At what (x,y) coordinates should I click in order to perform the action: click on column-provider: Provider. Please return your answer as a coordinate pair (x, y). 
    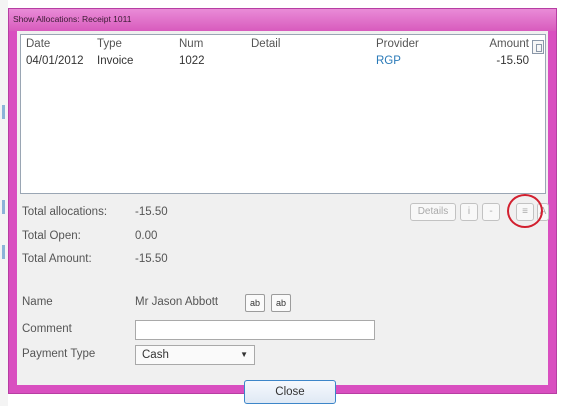
    Looking at the image, I should click on (397, 44).